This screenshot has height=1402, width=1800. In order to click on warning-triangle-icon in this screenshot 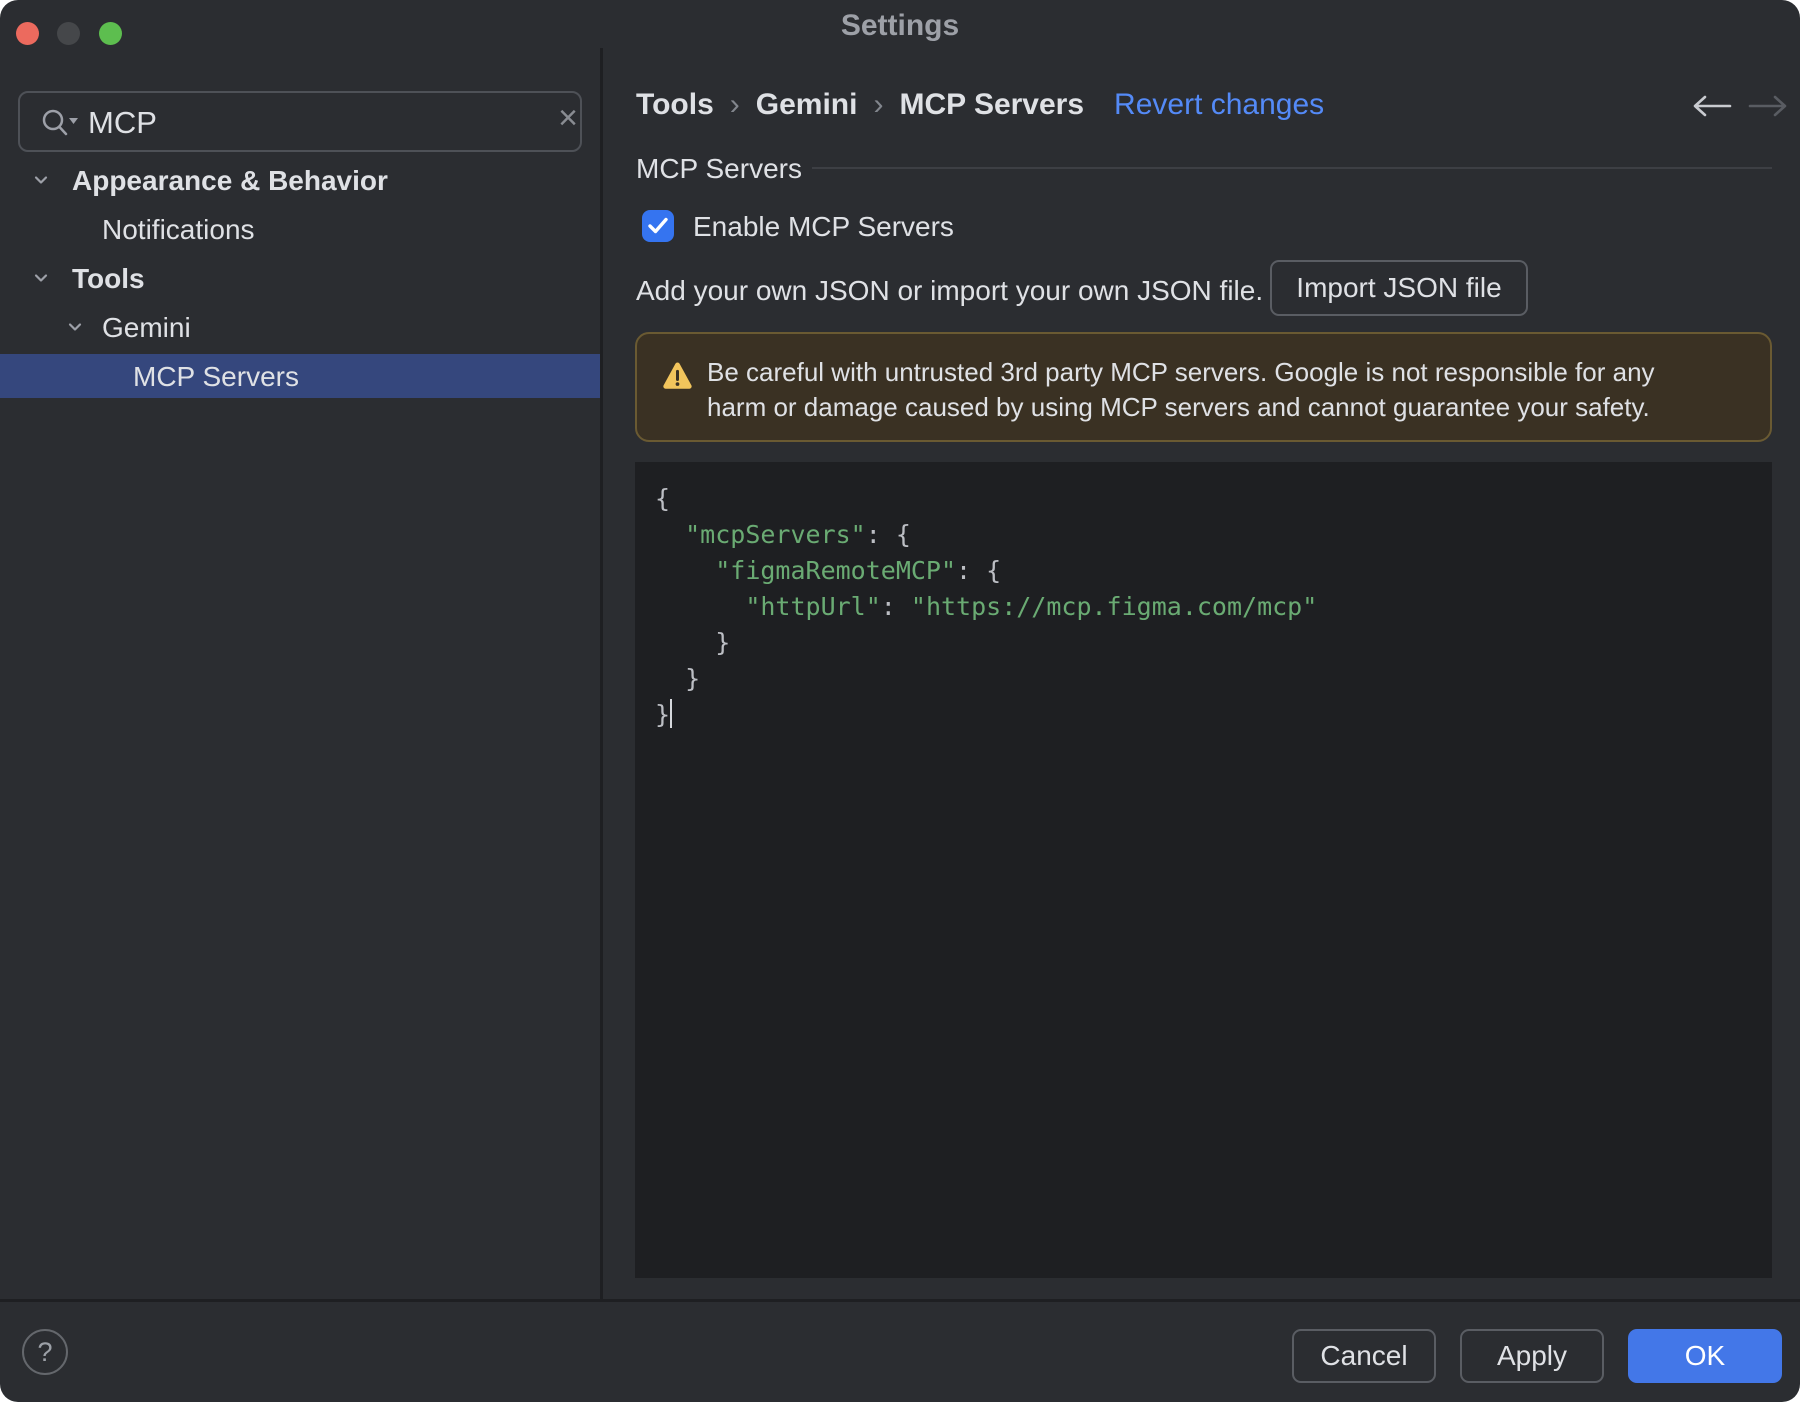, I will do `click(677, 375)`.